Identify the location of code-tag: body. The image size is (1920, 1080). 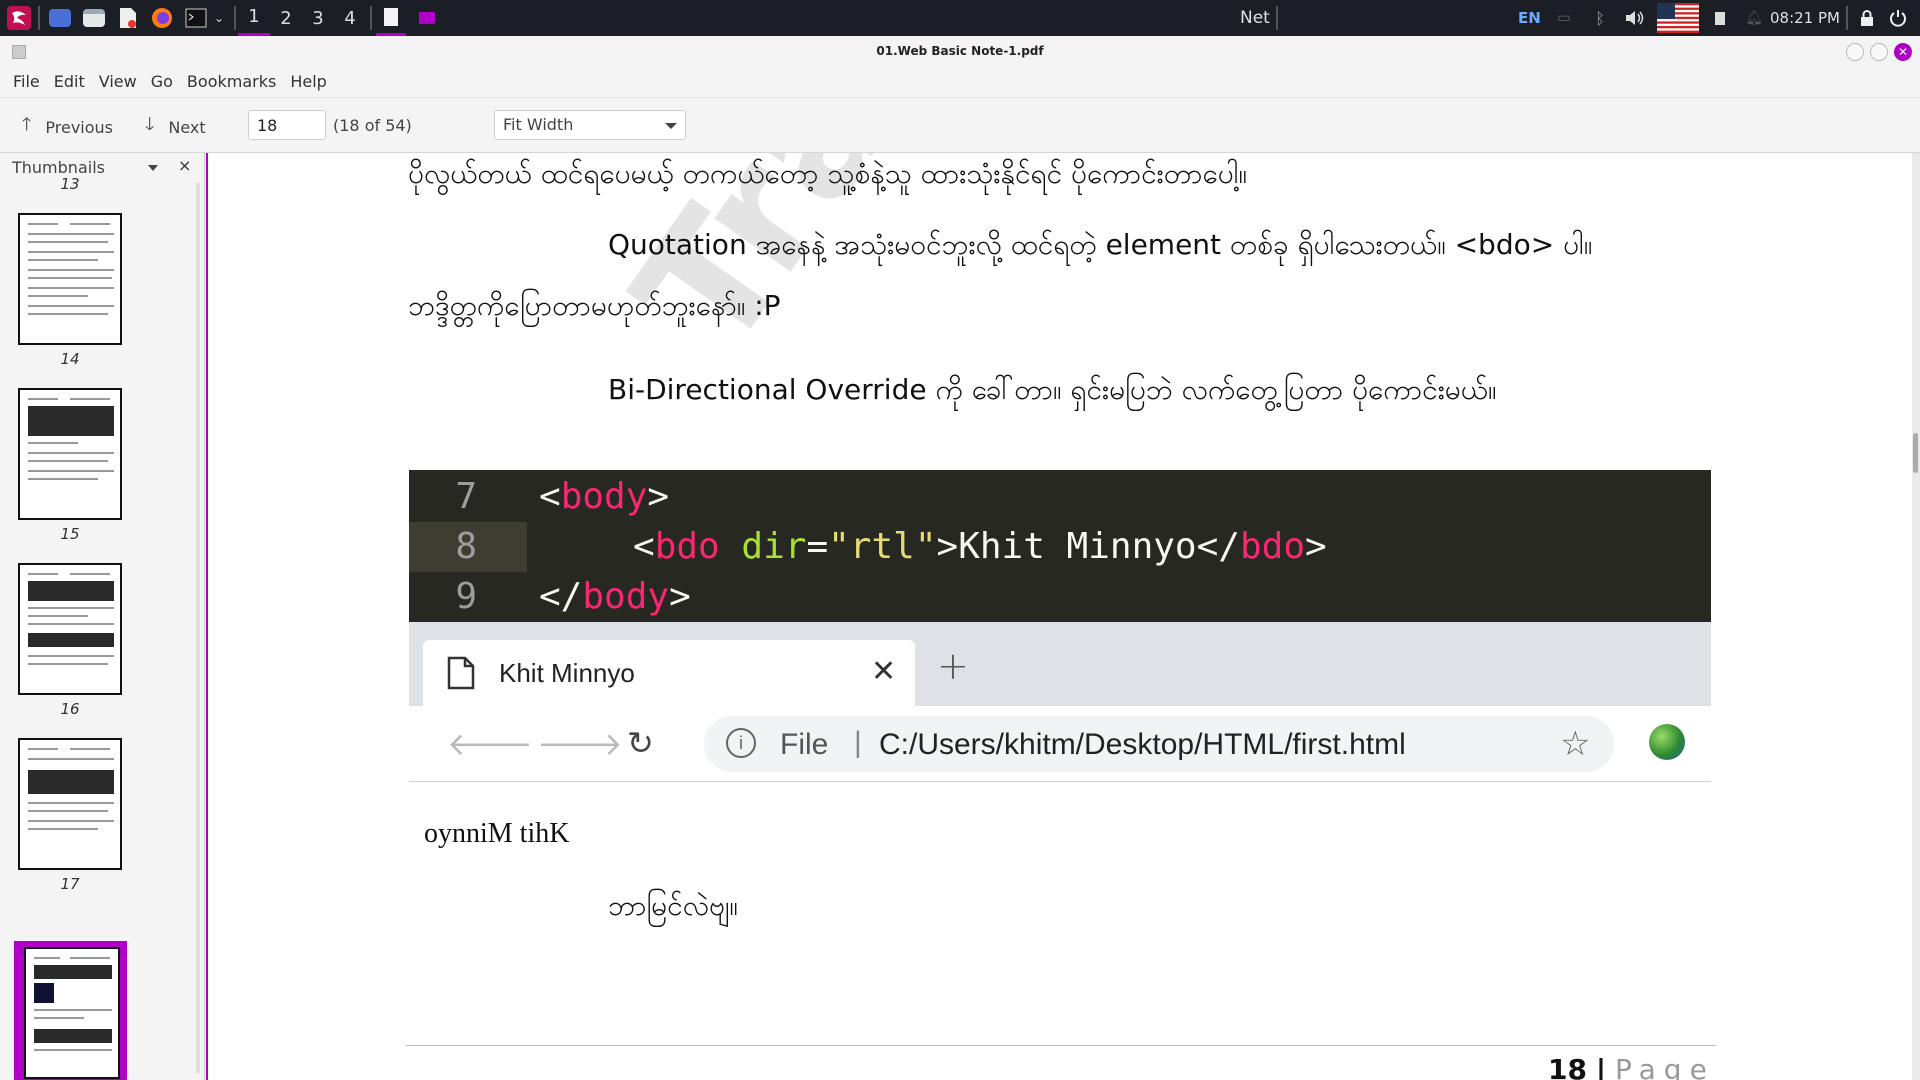
(626, 596).